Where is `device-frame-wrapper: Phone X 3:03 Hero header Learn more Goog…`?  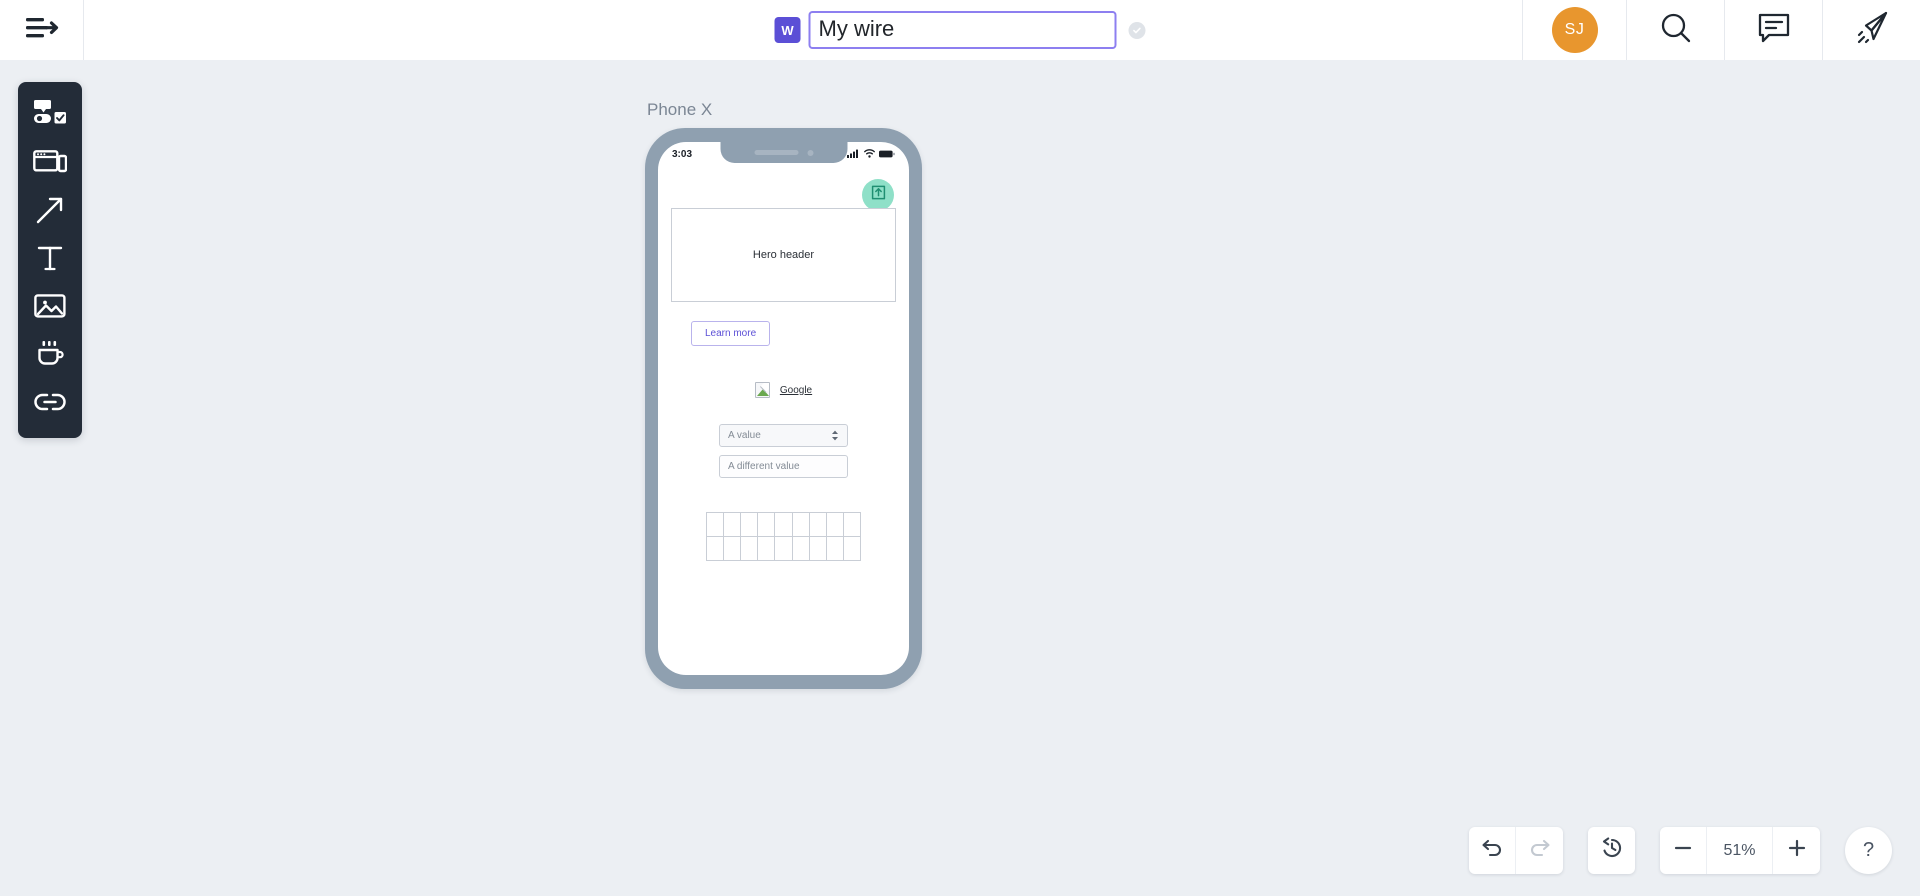 device-frame-wrapper: Phone X 3:03 Hero header Learn more Goog… is located at coordinates (783, 394).